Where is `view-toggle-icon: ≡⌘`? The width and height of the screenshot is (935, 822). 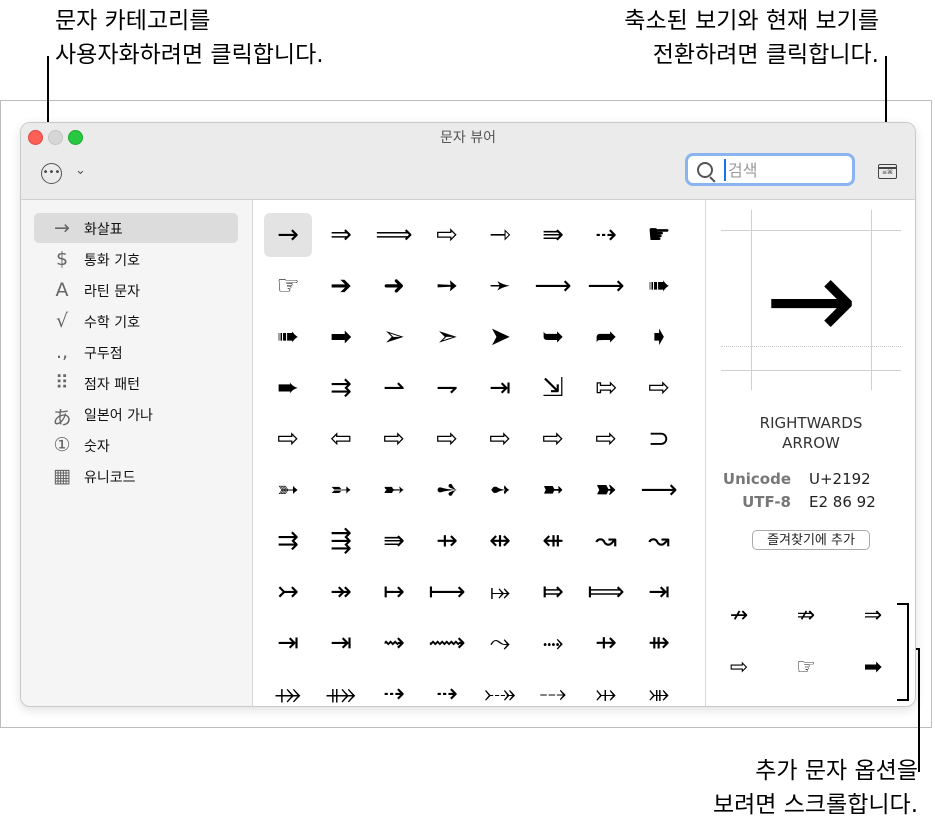 view-toggle-icon: ≡⌘ is located at coordinates (887, 171).